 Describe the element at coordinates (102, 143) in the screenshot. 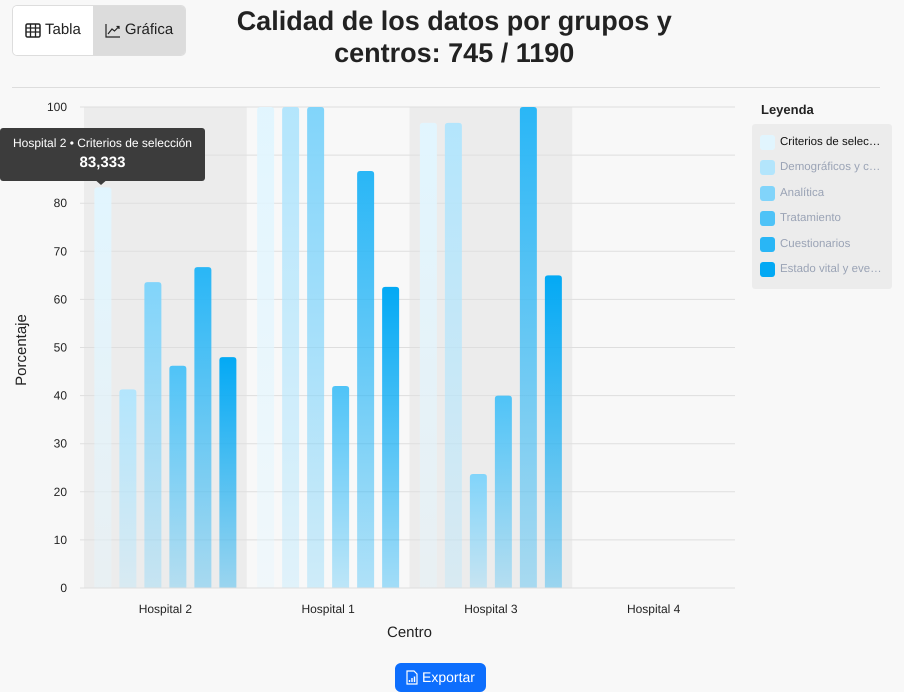

I see `tooltip-title: Hospital 2 • Criterios de selección` at that location.